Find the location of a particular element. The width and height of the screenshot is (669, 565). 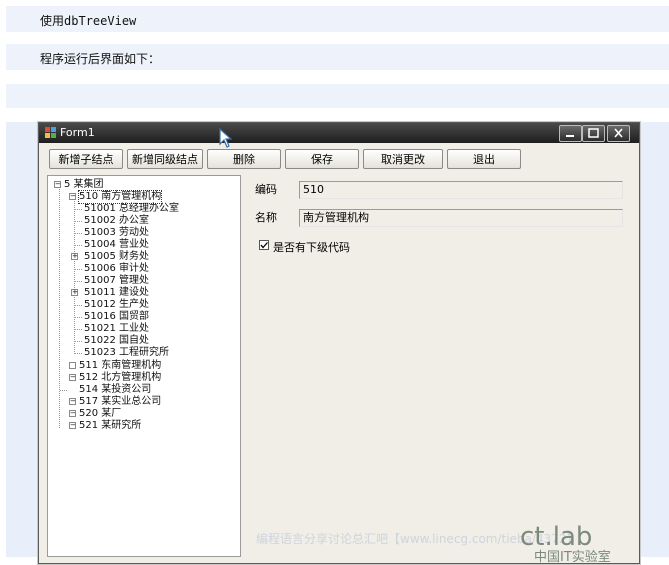

has-child-checkbox is located at coordinates (264, 245).